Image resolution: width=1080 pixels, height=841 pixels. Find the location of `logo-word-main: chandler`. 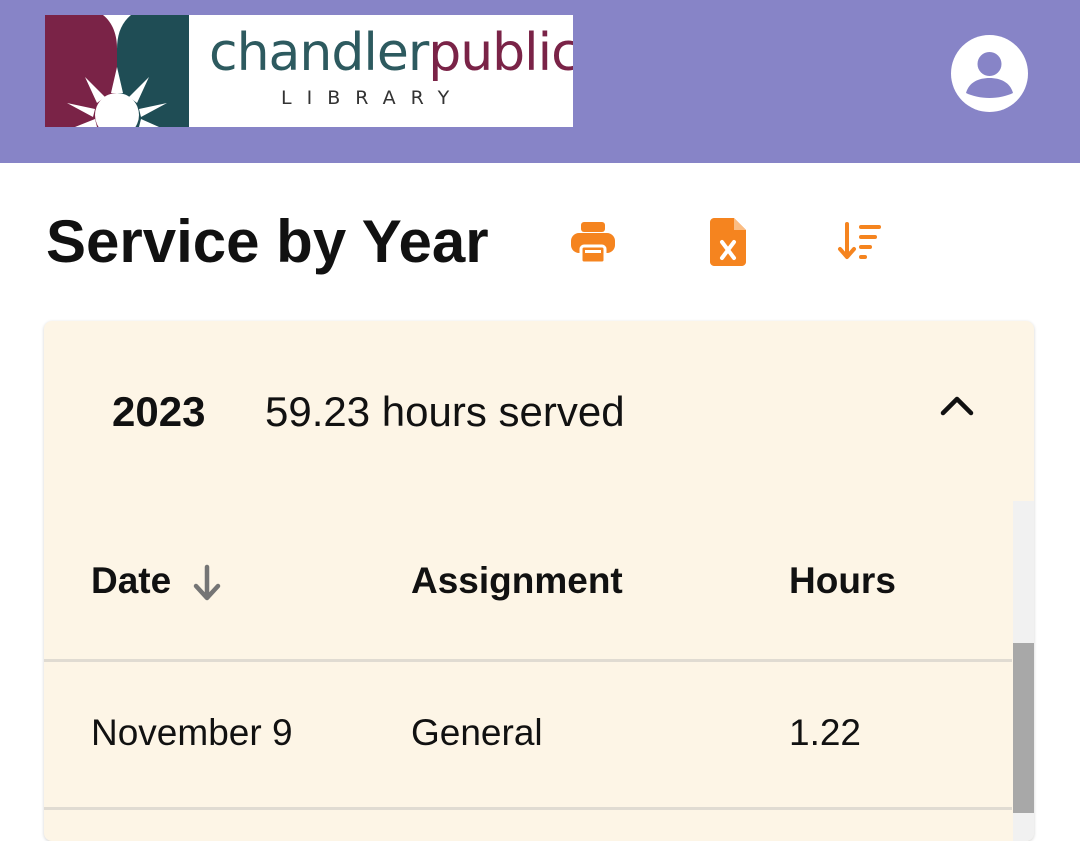

logo-word-main: chandler is located at coordinates (319, 53).